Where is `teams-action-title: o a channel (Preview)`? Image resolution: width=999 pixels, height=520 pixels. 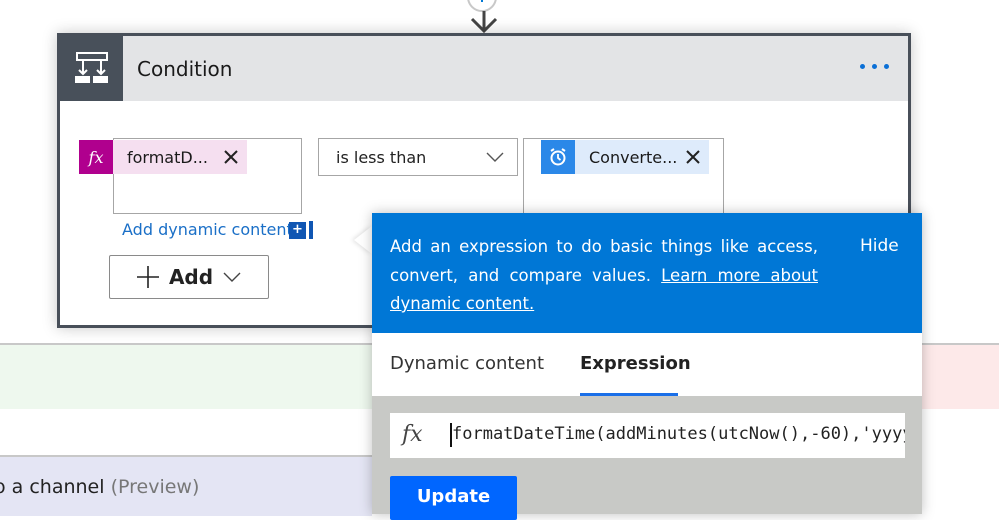 teams-action-title: o a channel (Preview) is located at coordinates (99, 487).